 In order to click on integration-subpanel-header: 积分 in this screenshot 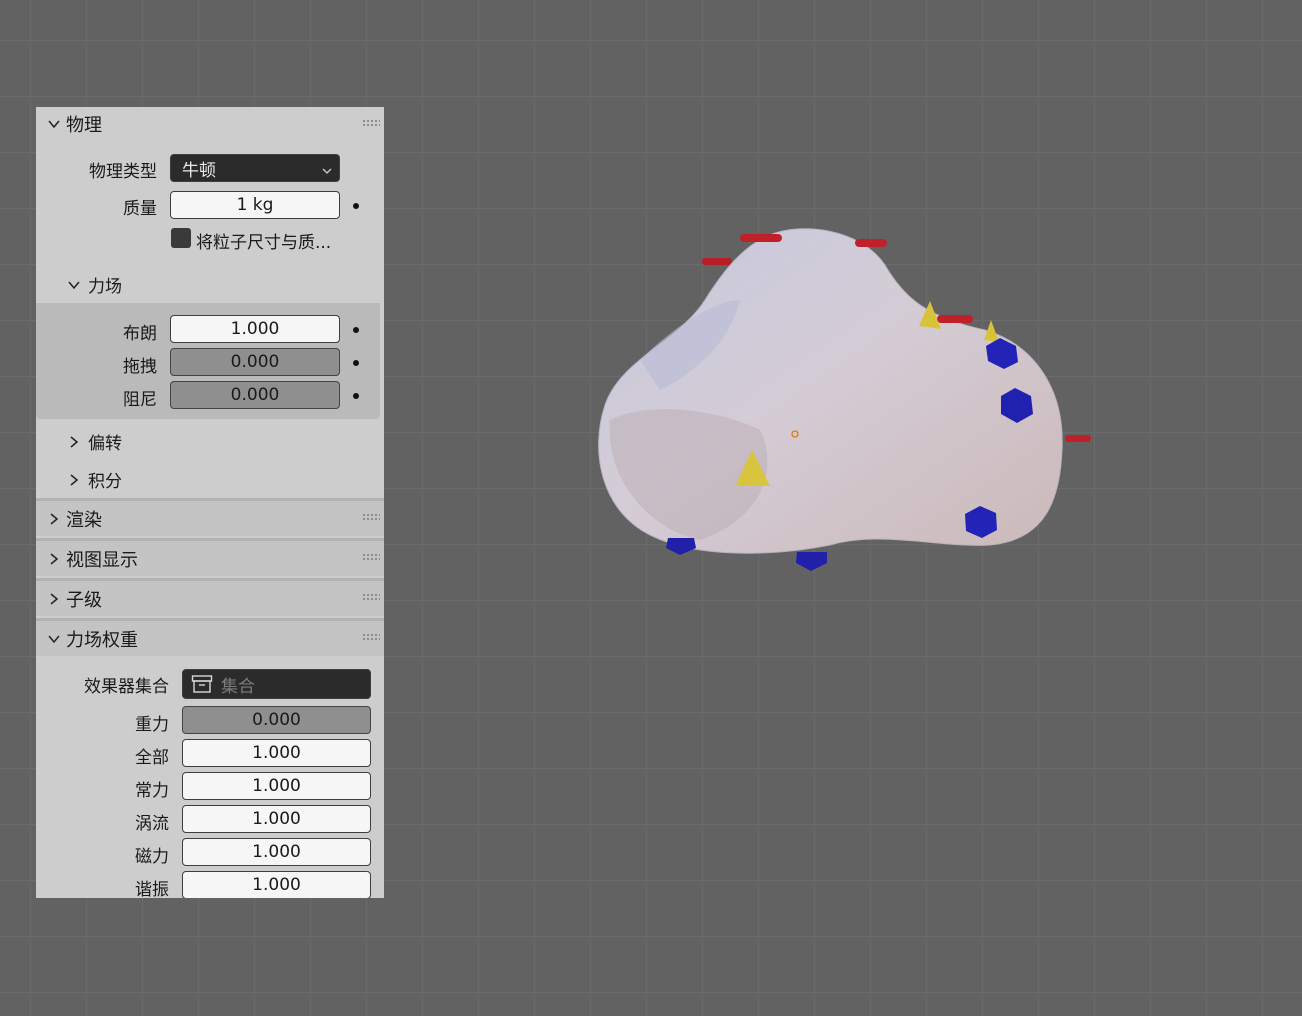, I will do `click(94, 479)`.